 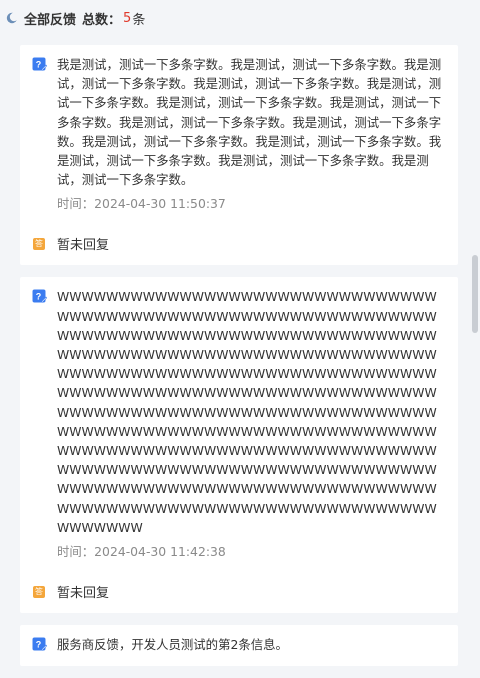 What do you see at coordinates (50, 20) in the screenshot?
I see `page-title: 全部反馈` at bounding box center [50, 20].